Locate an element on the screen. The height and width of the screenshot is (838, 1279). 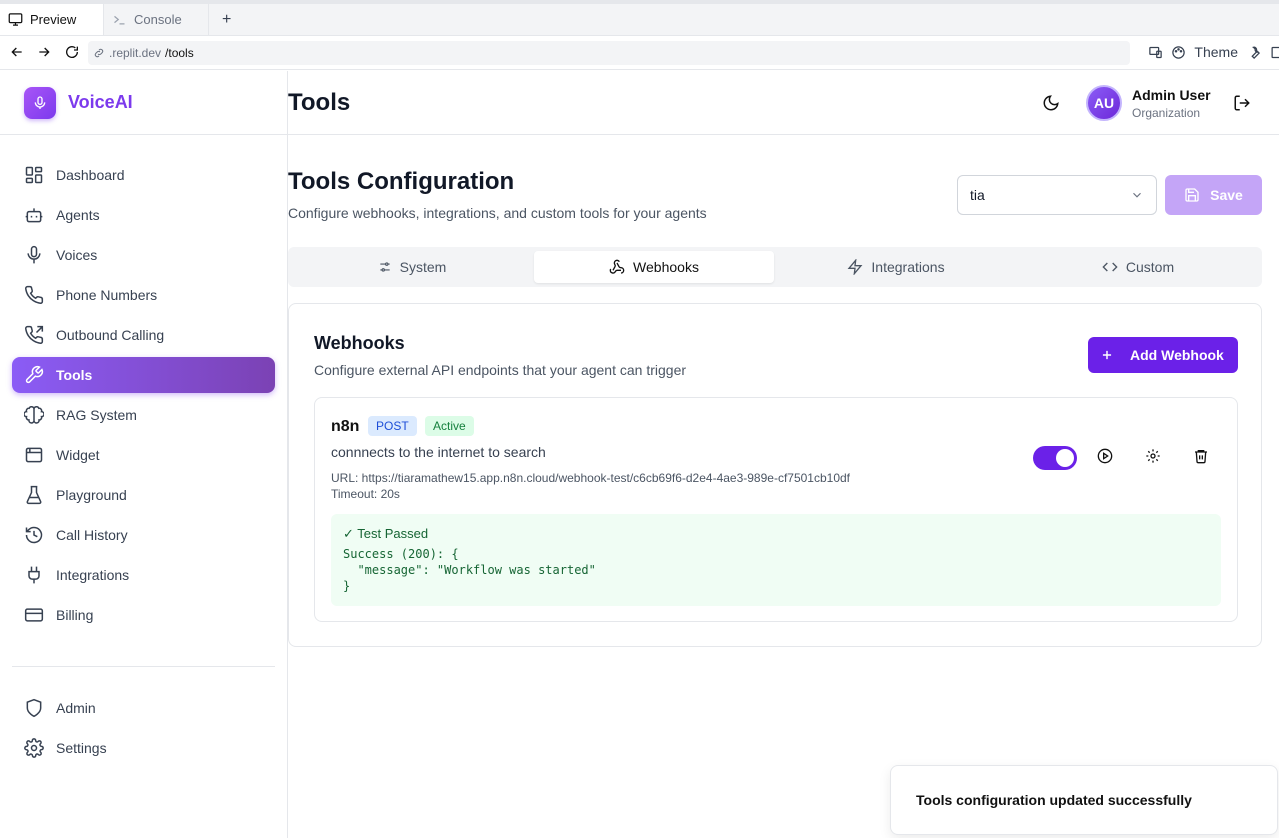
tools-tabs: System Webhooks Integrations Custom is located at coordinates (775, 267).